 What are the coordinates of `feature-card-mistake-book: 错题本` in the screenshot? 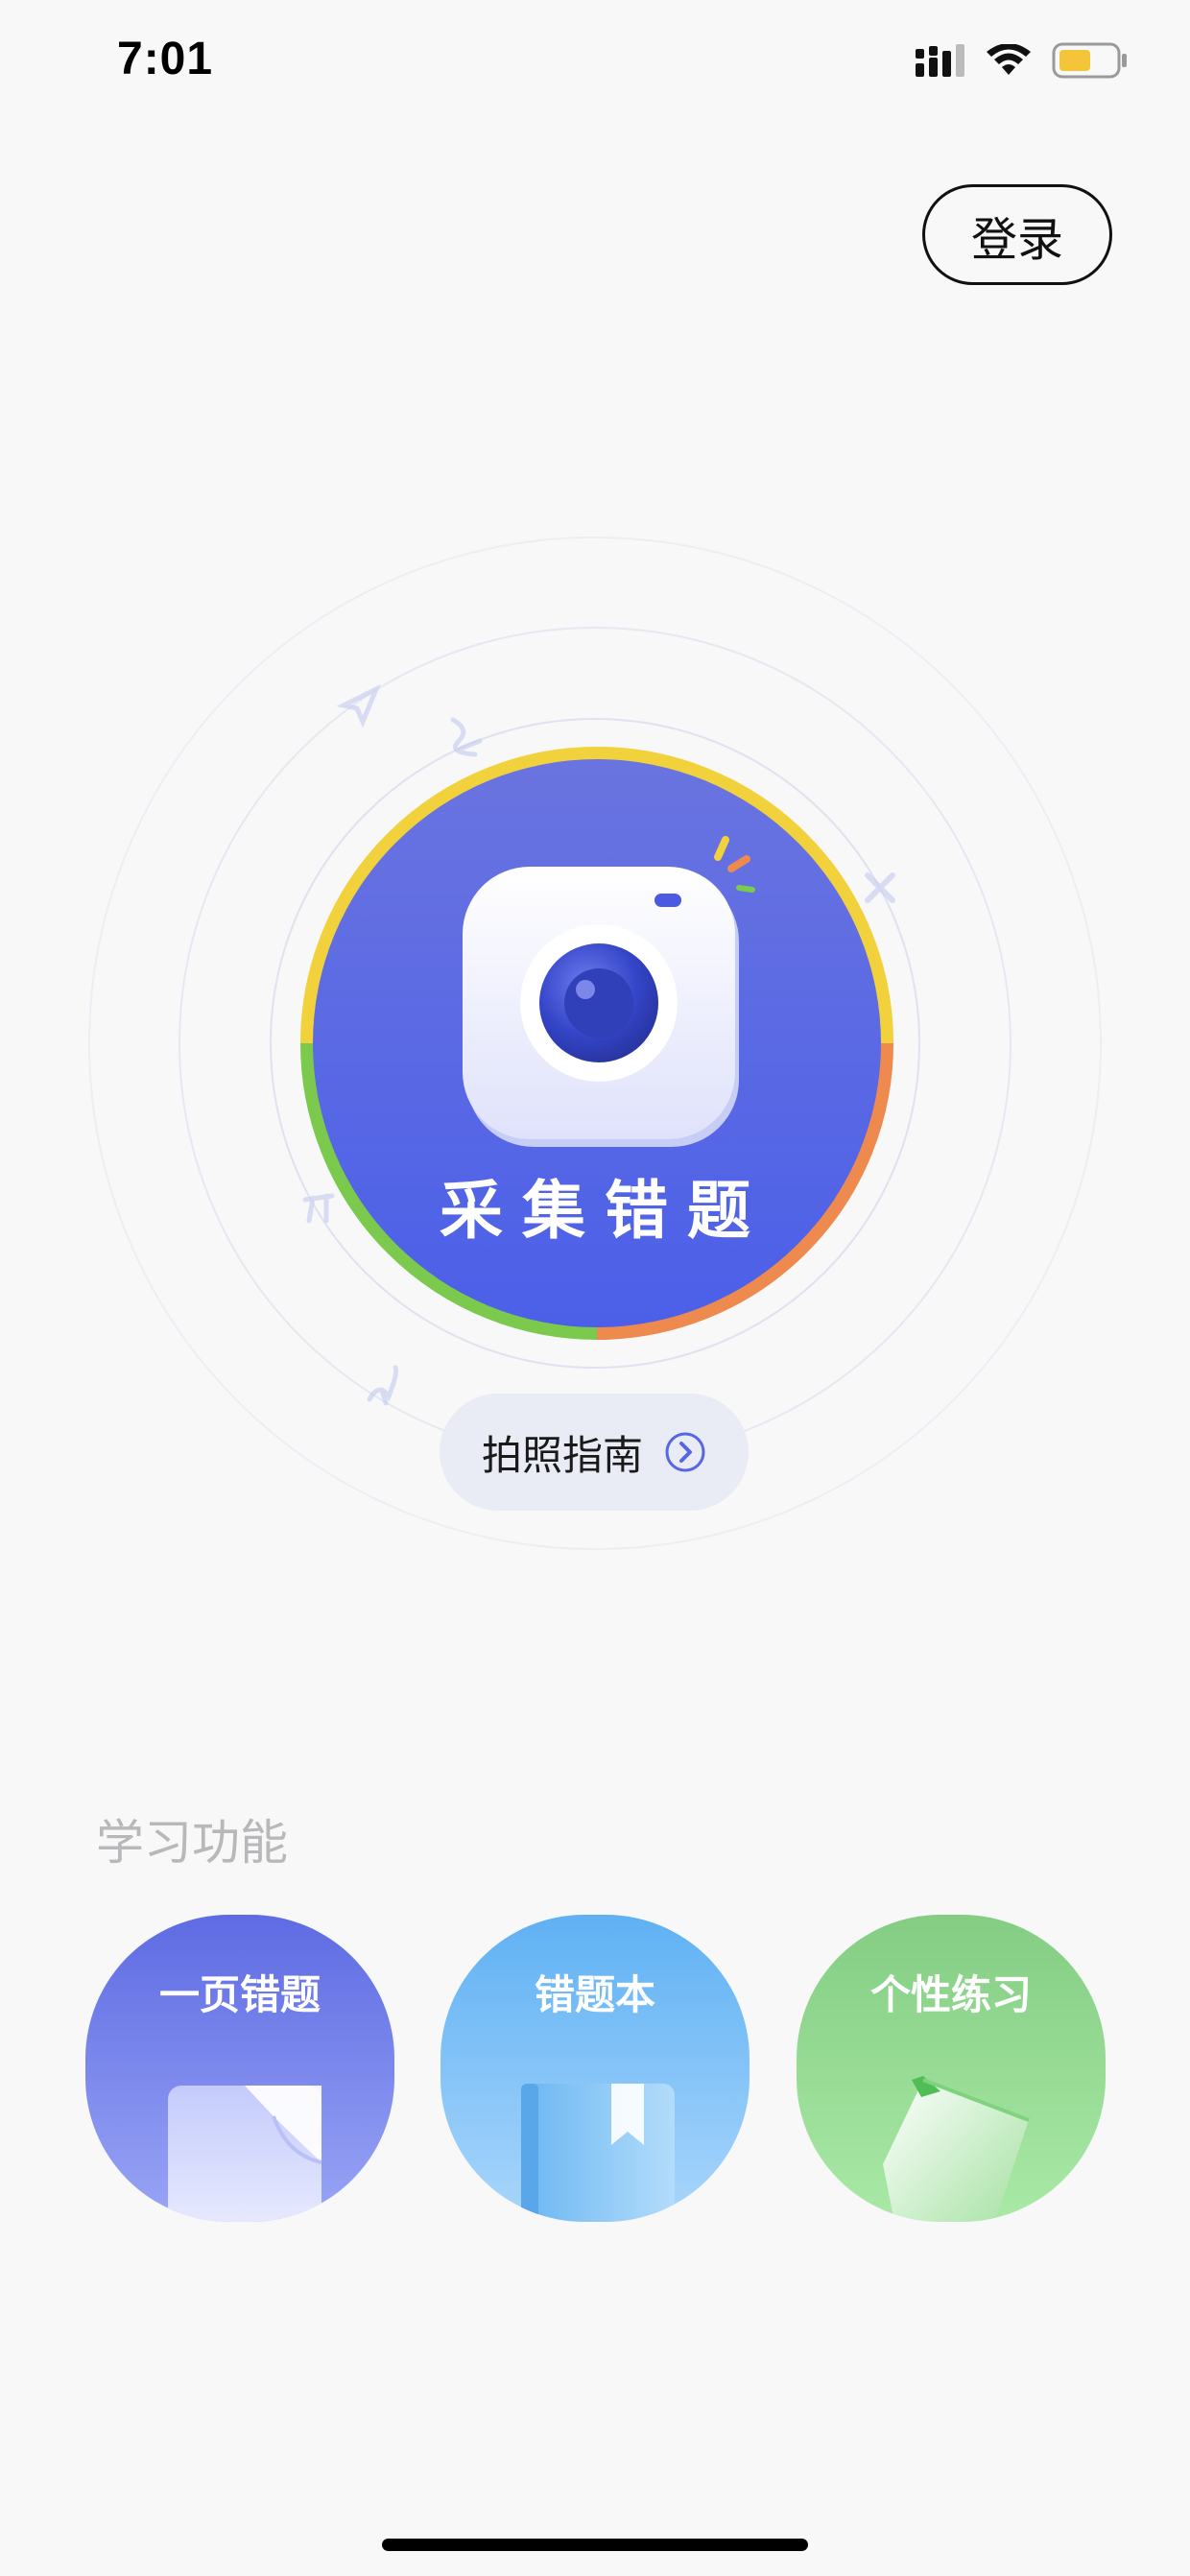 It's located at (595, 2068).